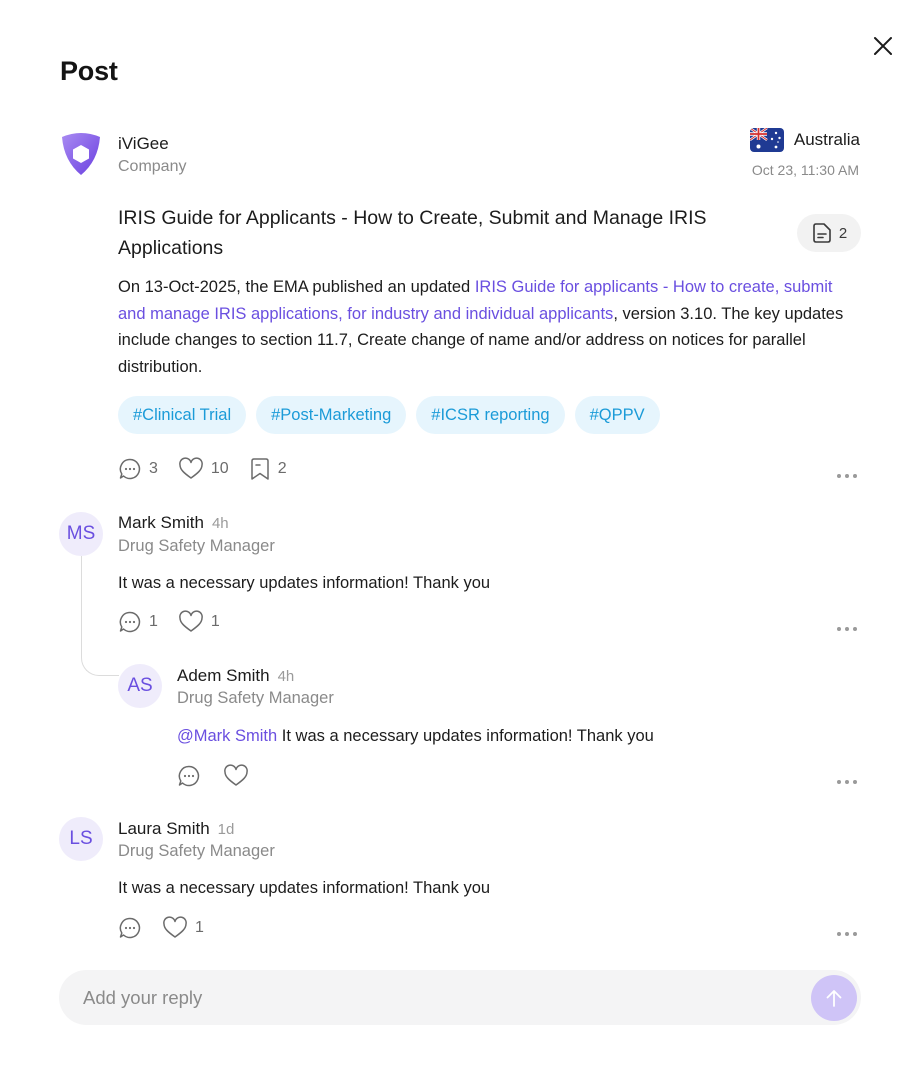 This screenshot has height=1085, width=920. I want to click on reply-input, so click(433, 997).